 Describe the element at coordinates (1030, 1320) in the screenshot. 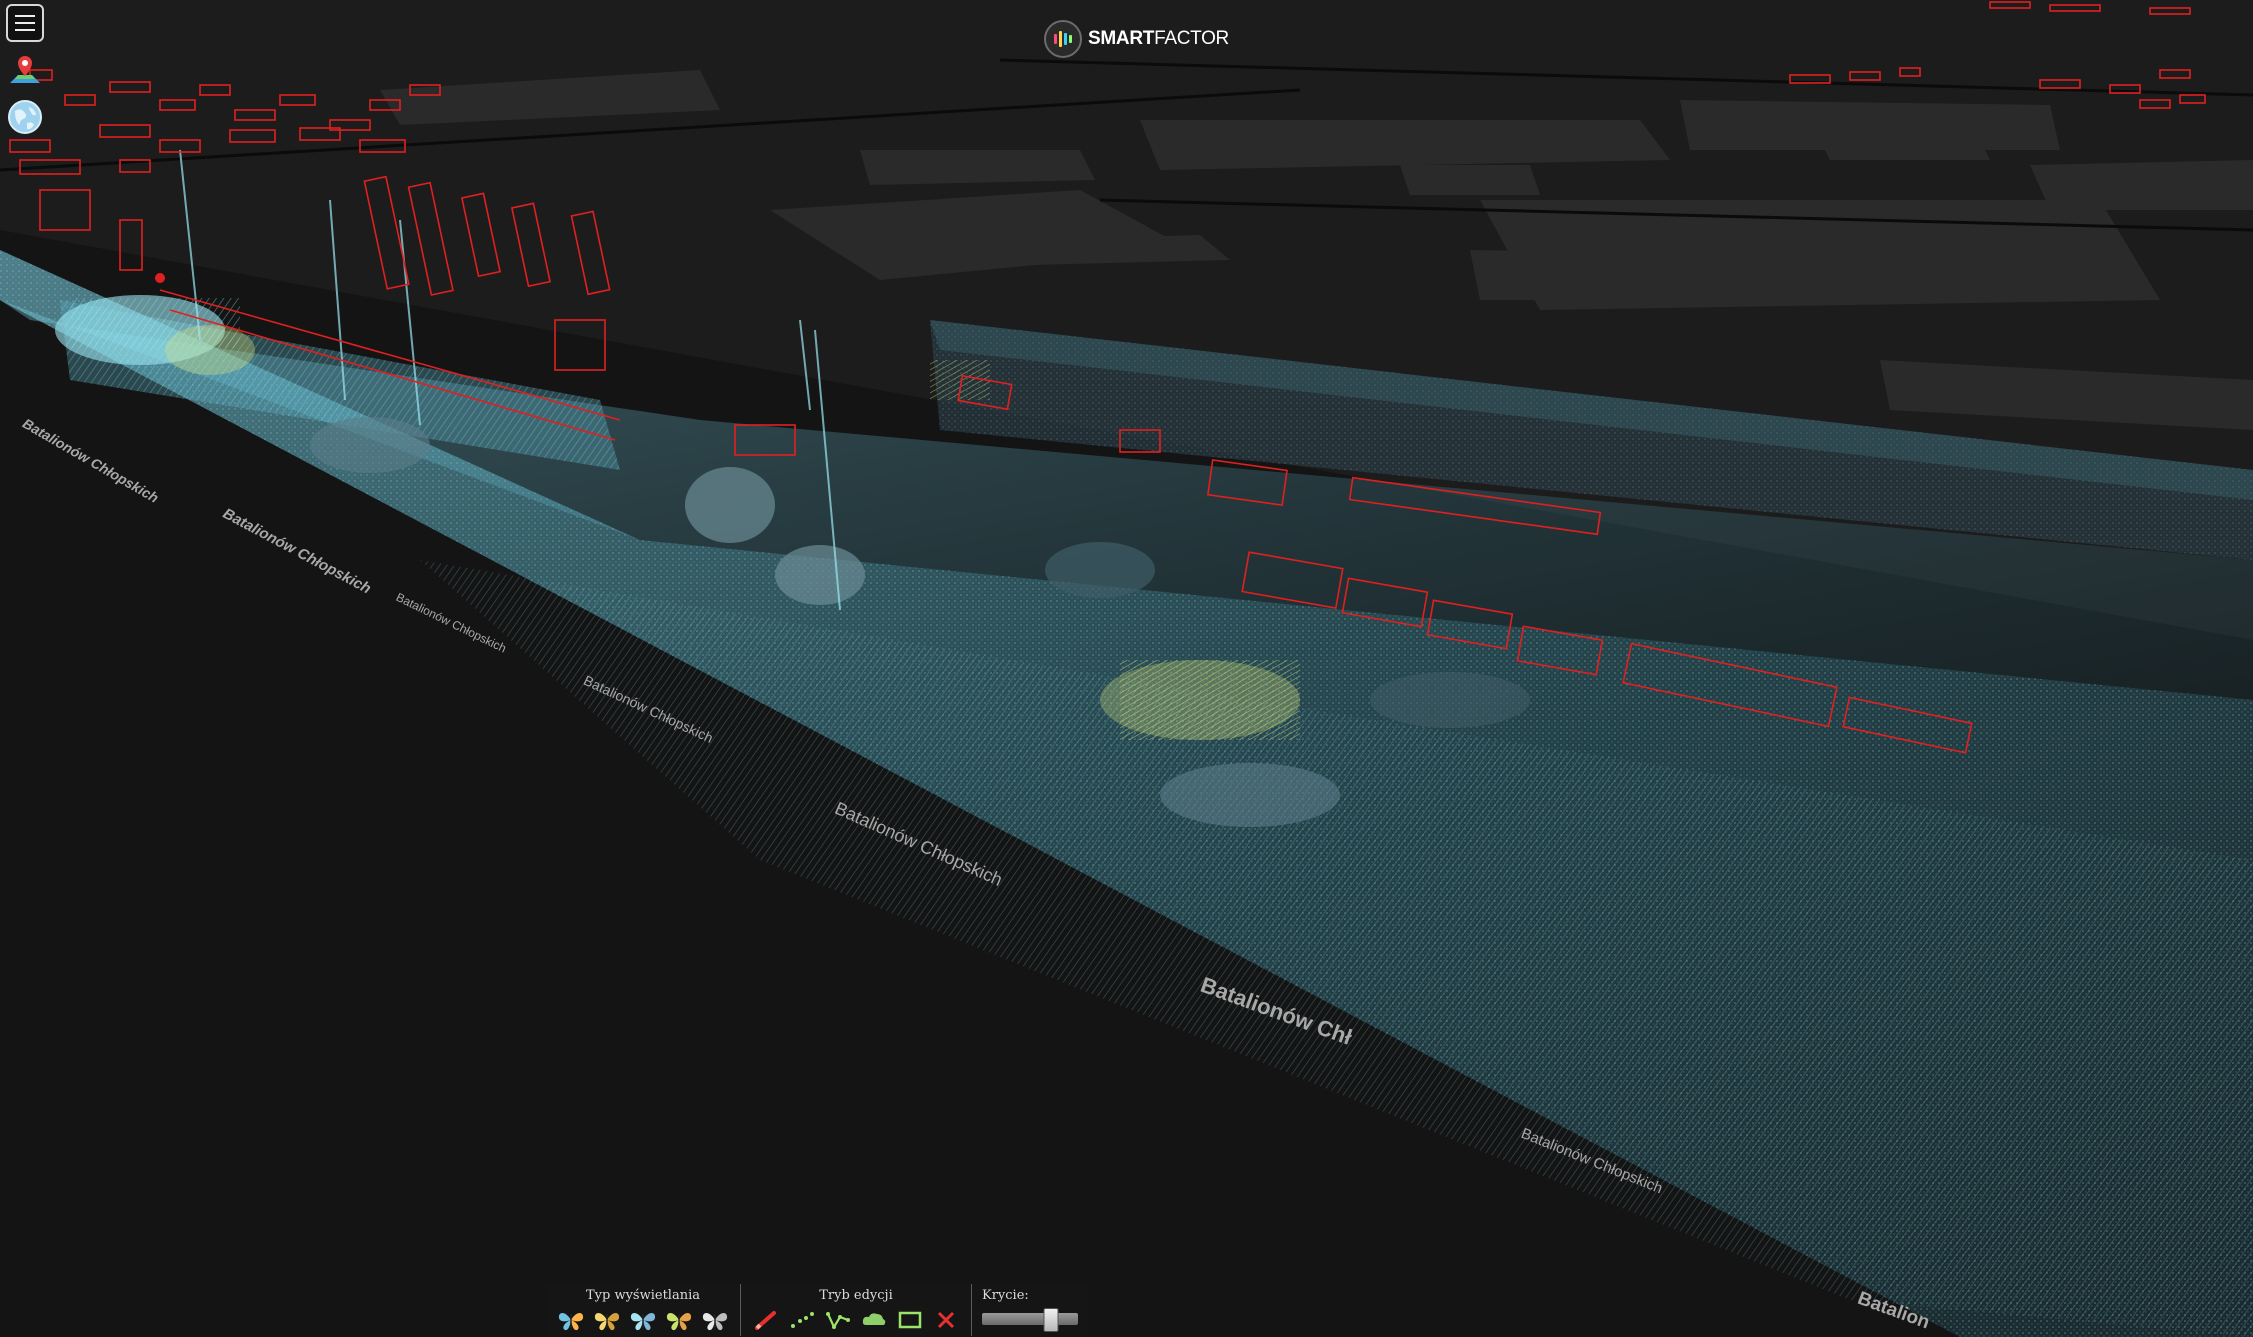

I see `opacity-slider` at that location.